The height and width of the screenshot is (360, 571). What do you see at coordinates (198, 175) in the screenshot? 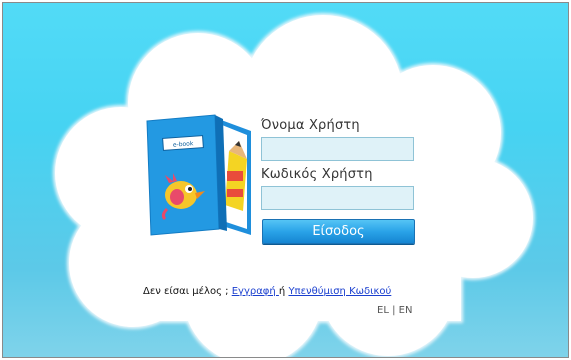
I see `ebook-illustration: e-book` at bounding box center [198, 175].